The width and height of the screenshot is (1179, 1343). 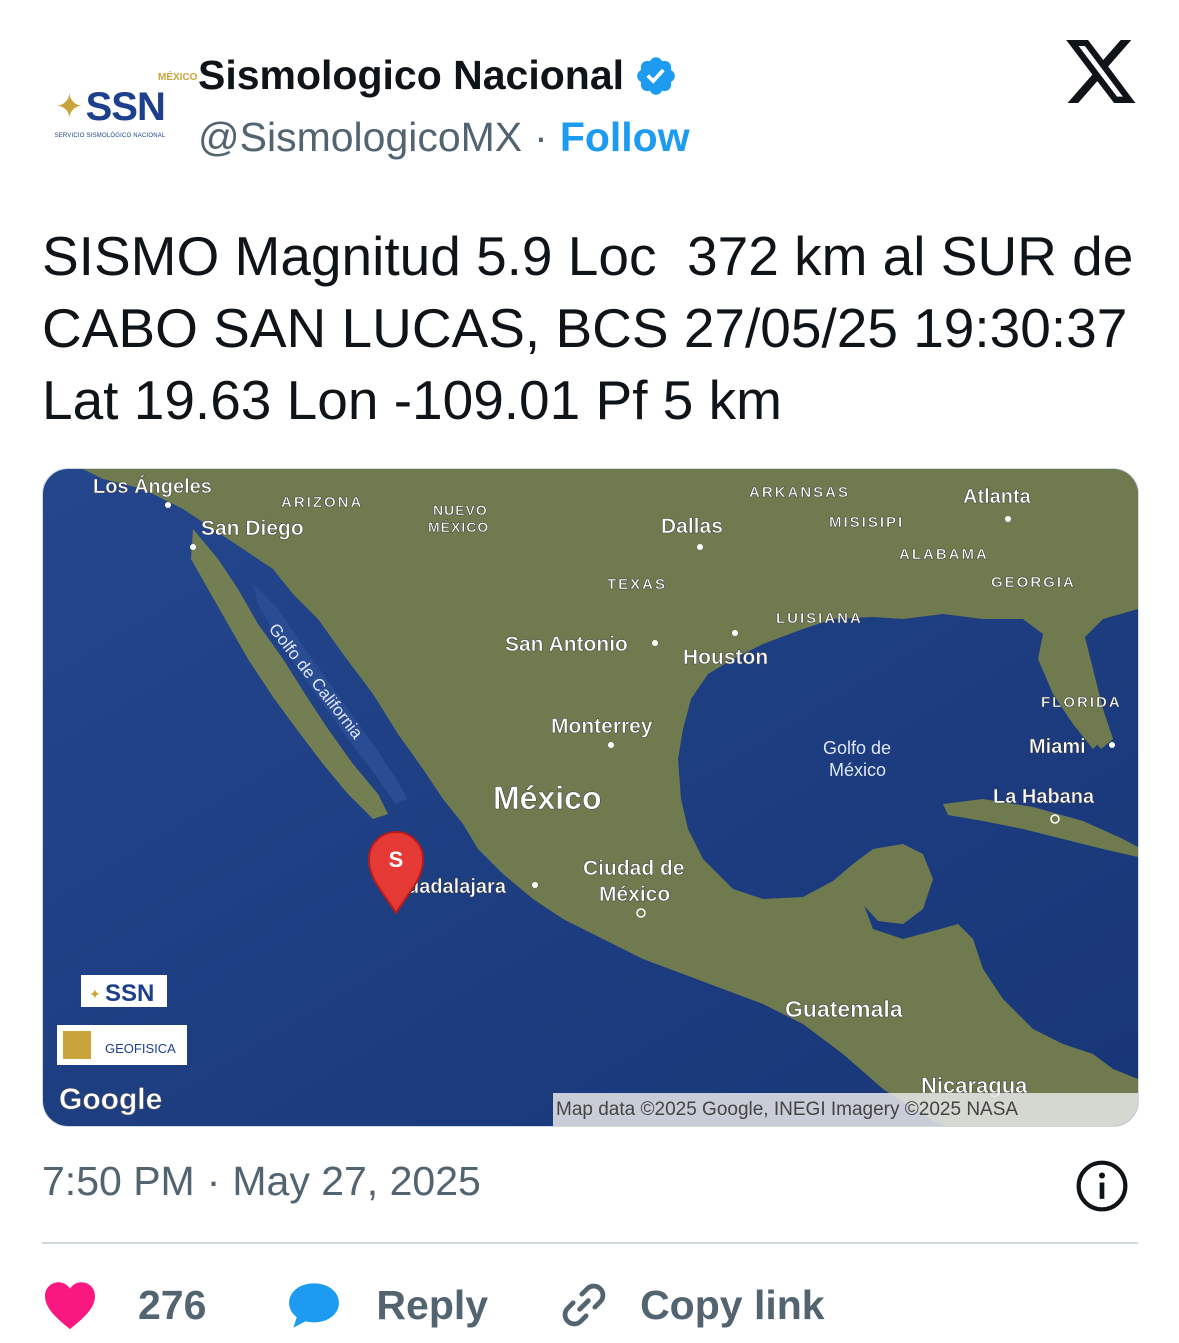 I want to click on info-icon, so click(x=1102, y=1186).